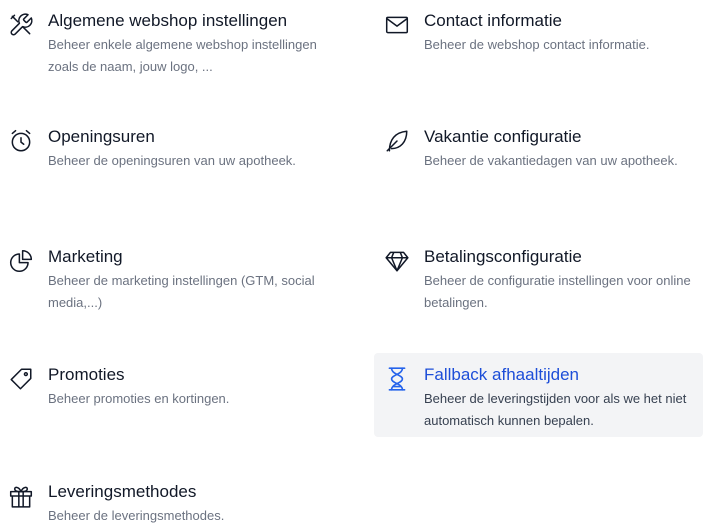  What do you see at coordinates (122, 491) in the screenshot?
I see `settings-card-title: Leveringsmethodes` at bounding box center [122, 491].